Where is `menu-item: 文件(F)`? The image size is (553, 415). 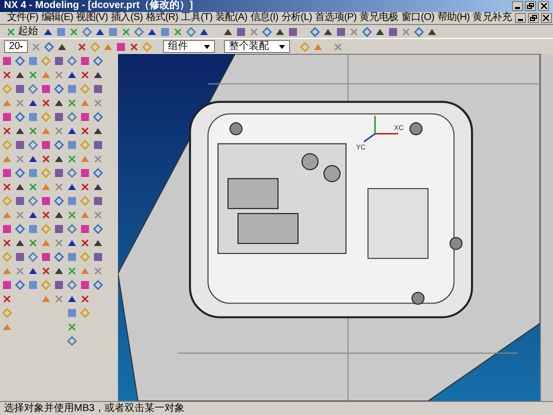 menu-item: 文件(F) is located at coordinates (22, 18).